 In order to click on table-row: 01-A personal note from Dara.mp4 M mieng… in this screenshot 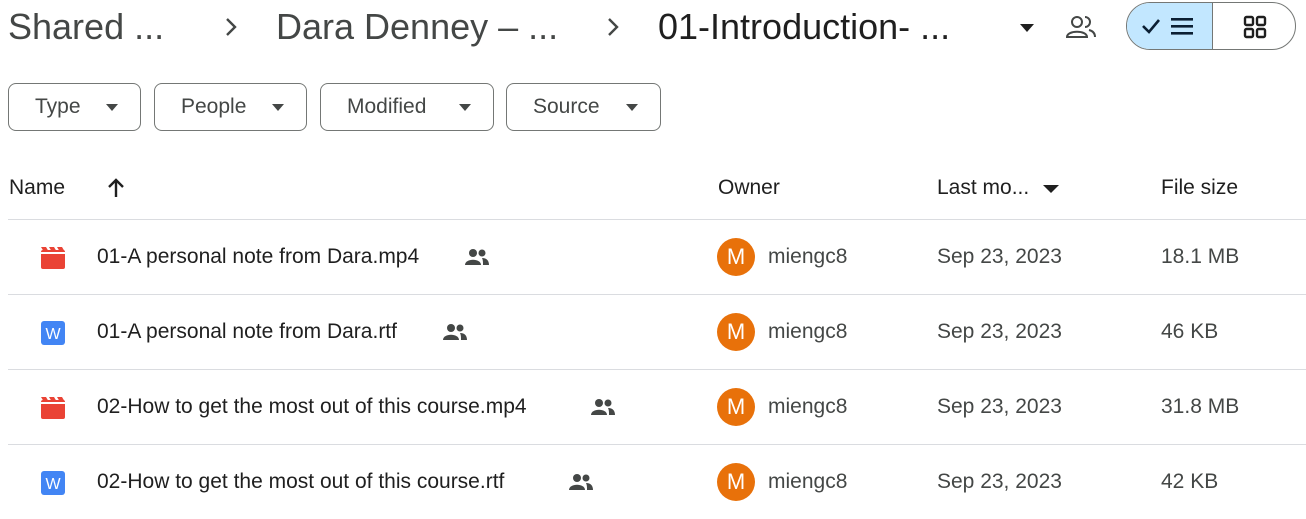, I will do `click(653, 257)`.